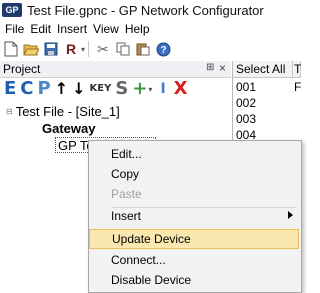  What do you see at coordinates (78, 89) in the screenshot?
I see `down-arrow-icon: ↓` at bounding box center [78, 89].